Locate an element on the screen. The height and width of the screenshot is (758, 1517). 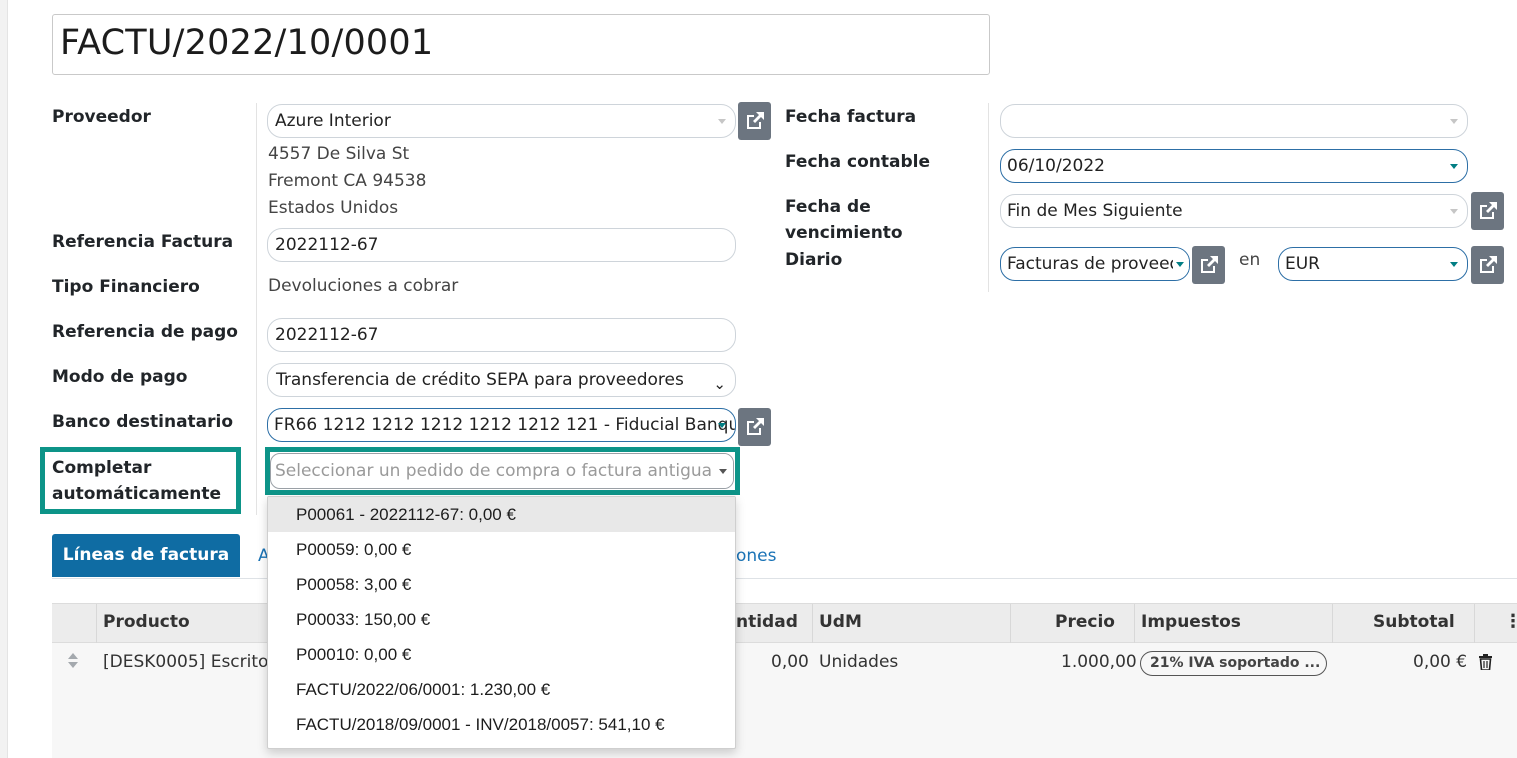
proveedor-address-line1: 4557 De Silva St is located at coordinates (339, 154).